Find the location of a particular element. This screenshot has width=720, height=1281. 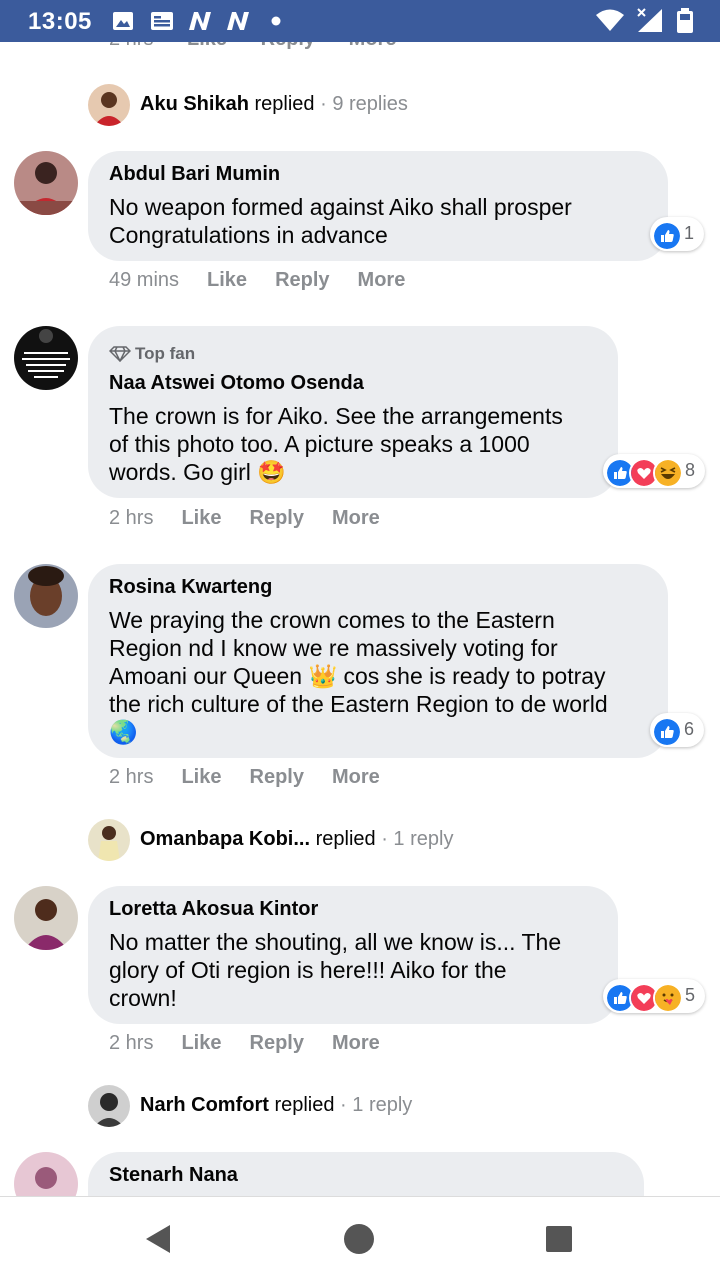

back-icon is located at coordinates (159, 1239).